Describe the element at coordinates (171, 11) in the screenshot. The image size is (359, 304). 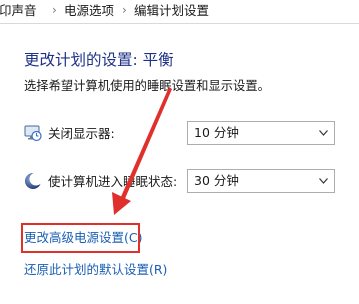
I see `breadcrumb-item-edit-plan: 编辑计划设置` at that location.